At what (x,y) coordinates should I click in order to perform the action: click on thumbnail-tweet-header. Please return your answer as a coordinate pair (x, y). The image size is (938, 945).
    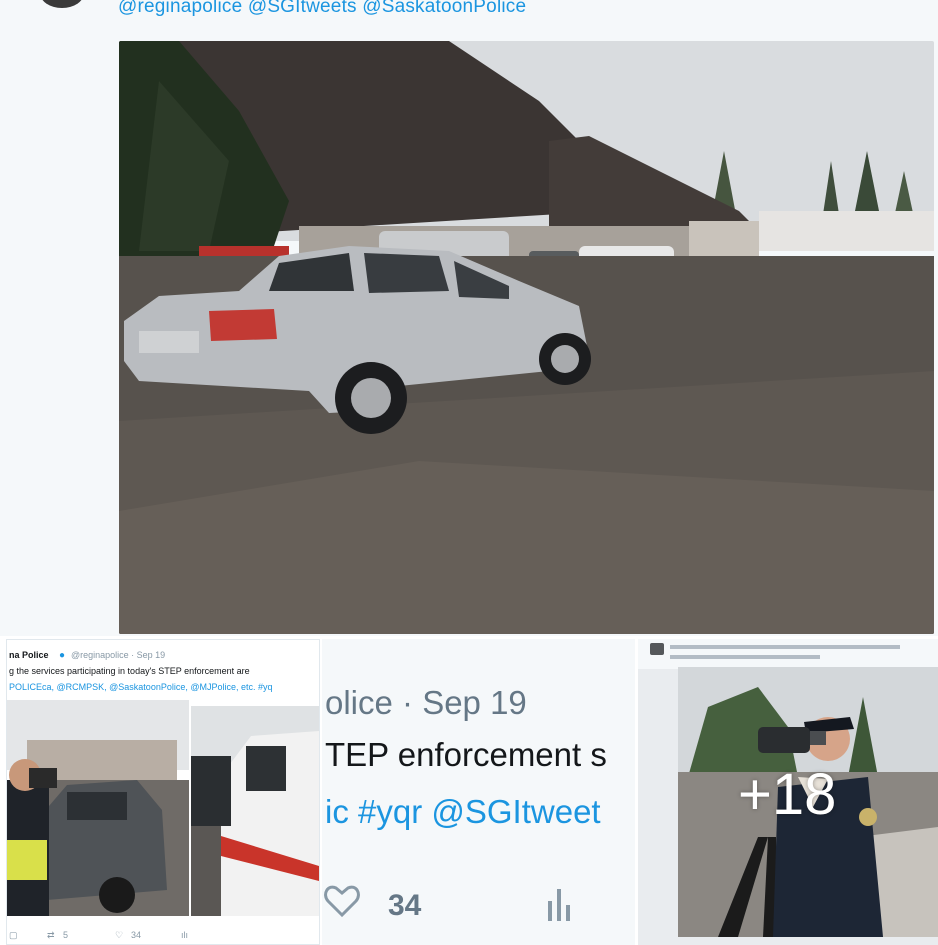
    Looking at the image, I should click on (788, 654).